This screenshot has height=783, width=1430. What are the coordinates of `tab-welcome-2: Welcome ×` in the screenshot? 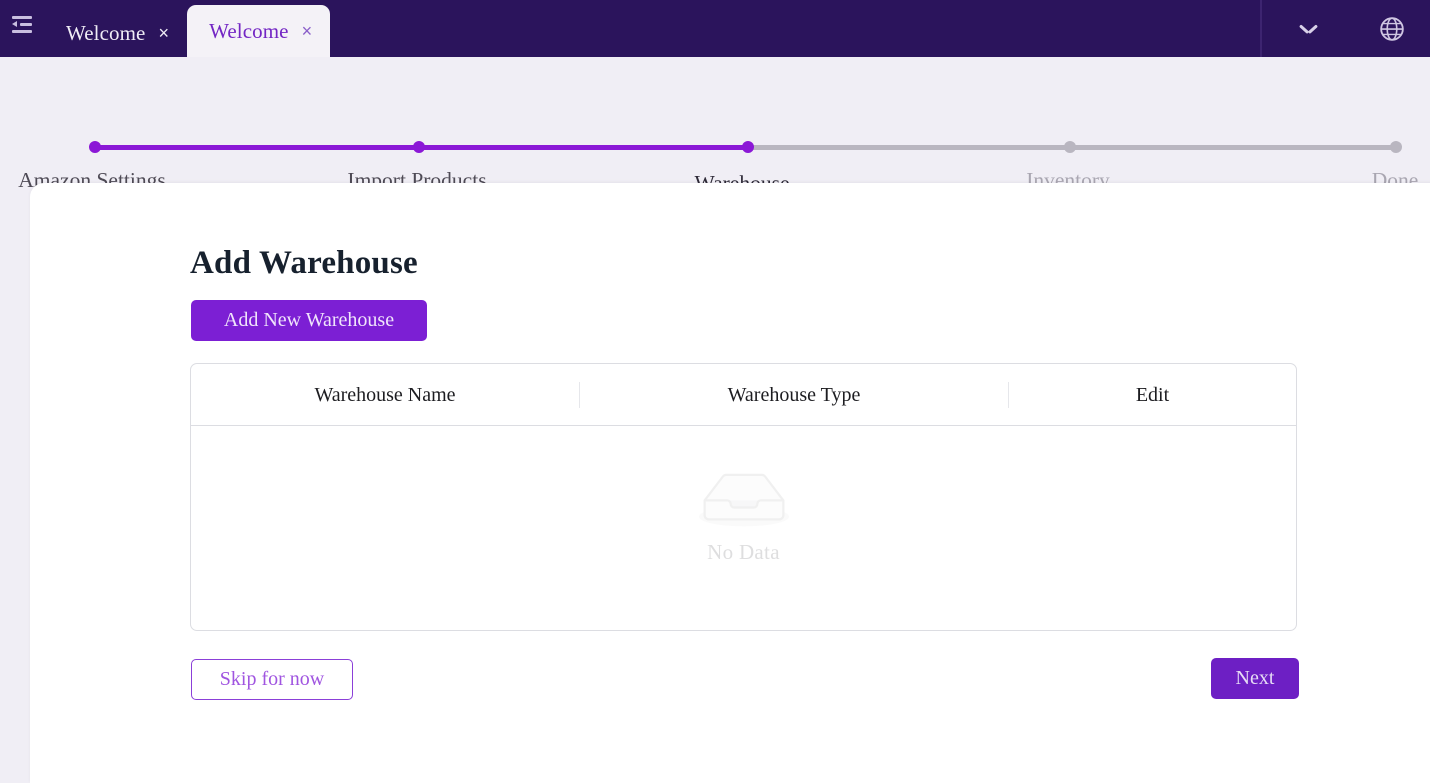 It's located at (259, 31).